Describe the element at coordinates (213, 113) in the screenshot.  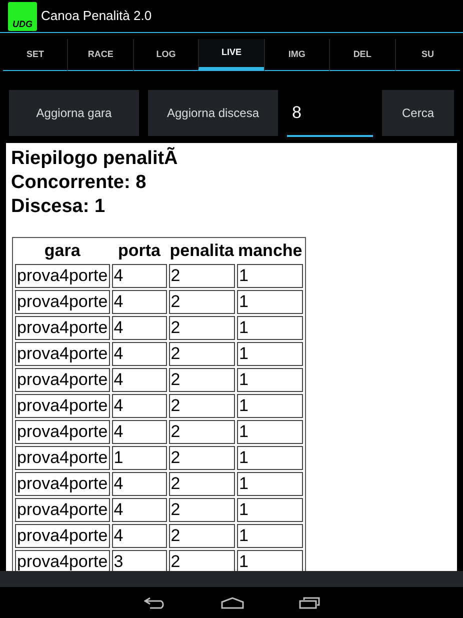
I see `update-run-button: Aggiorna discesa` at that location.